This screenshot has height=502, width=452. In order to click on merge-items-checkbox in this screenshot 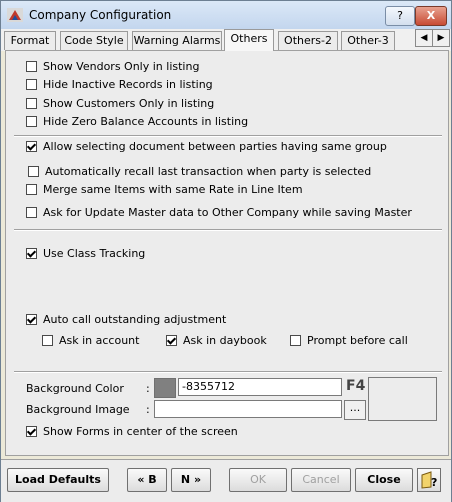, I will do `click(31, 189)`.